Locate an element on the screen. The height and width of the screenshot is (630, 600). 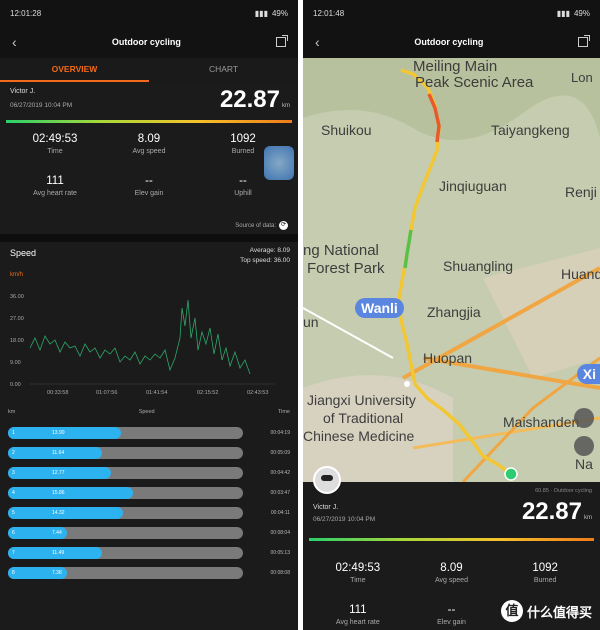
split-speed: 12.77 is located at coordinates (58, 473).